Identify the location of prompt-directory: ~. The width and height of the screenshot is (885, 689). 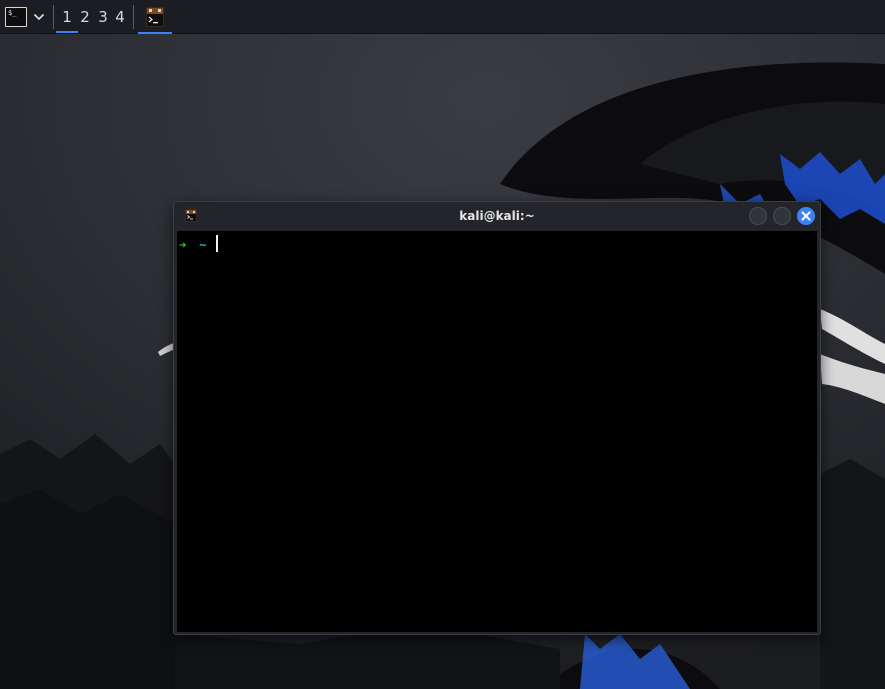
(203, 245).